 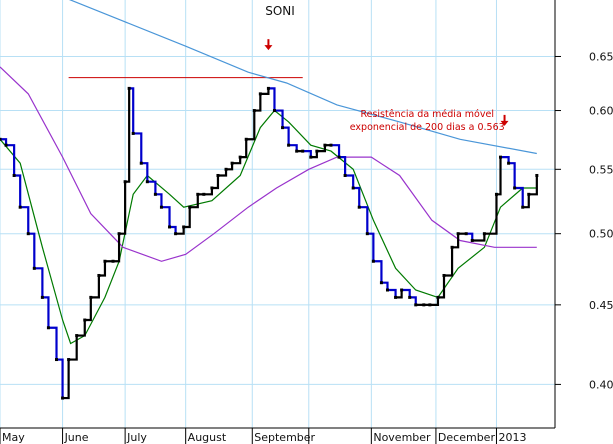 I want to click on y-tick-label: 0.65, so click(x=601, y=56).